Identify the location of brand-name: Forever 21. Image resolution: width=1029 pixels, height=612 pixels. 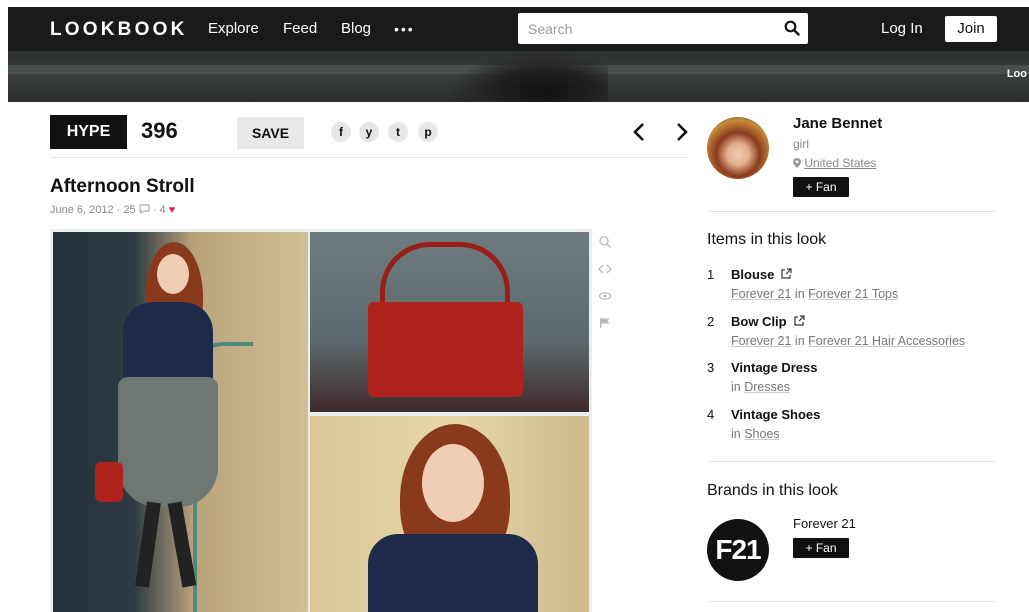
(824, 523).